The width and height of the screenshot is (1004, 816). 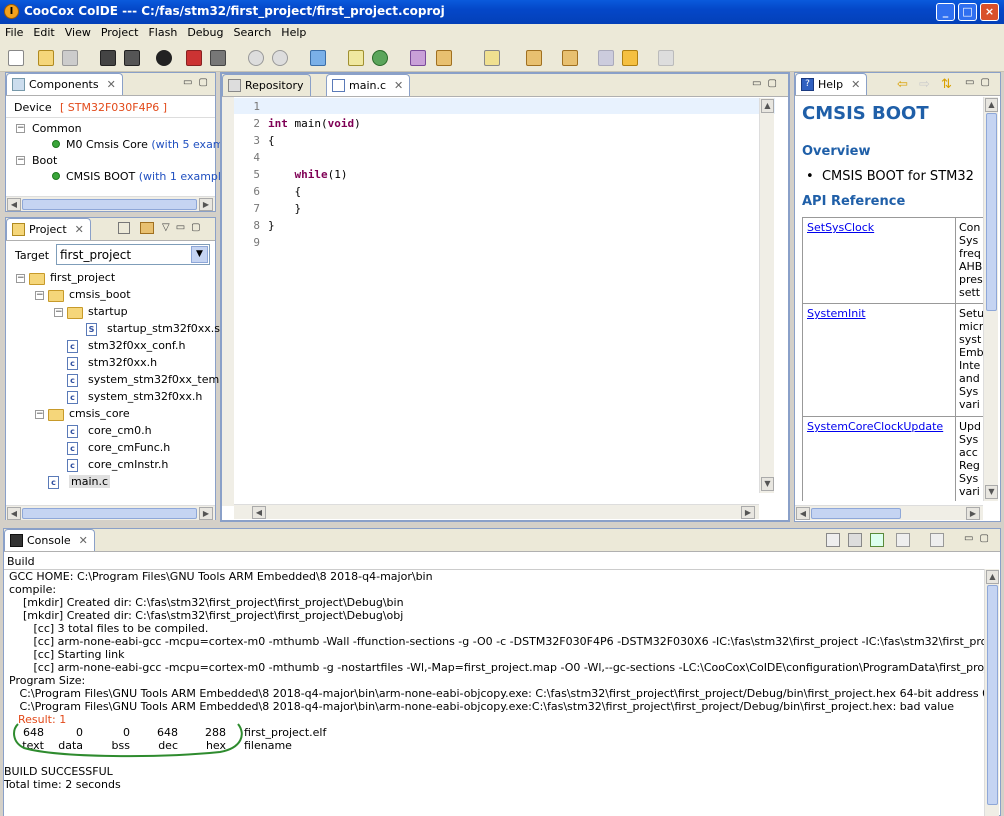 I want to click on open-console-icon, so click(x=937, y=540).